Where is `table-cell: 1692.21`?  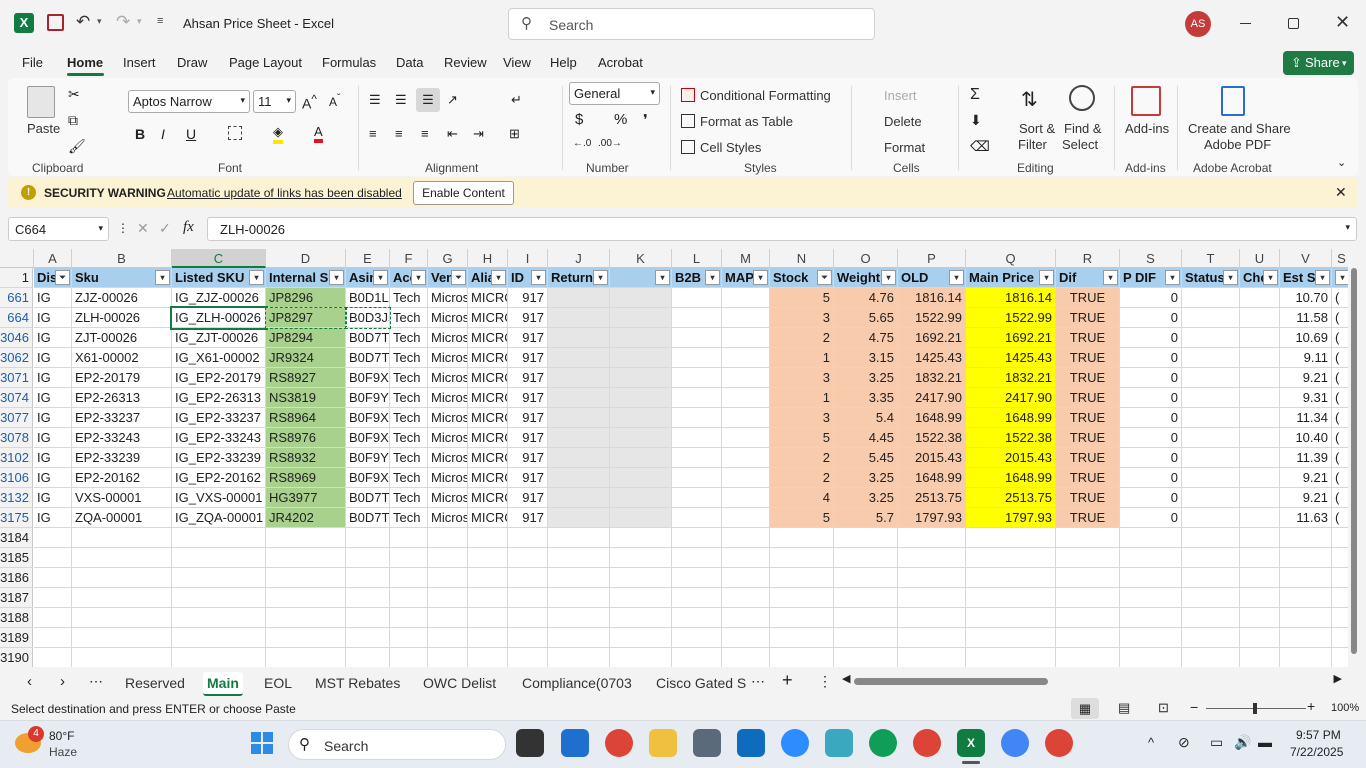
table-cell: 1692.21 is located at coordinates (1011, 338).